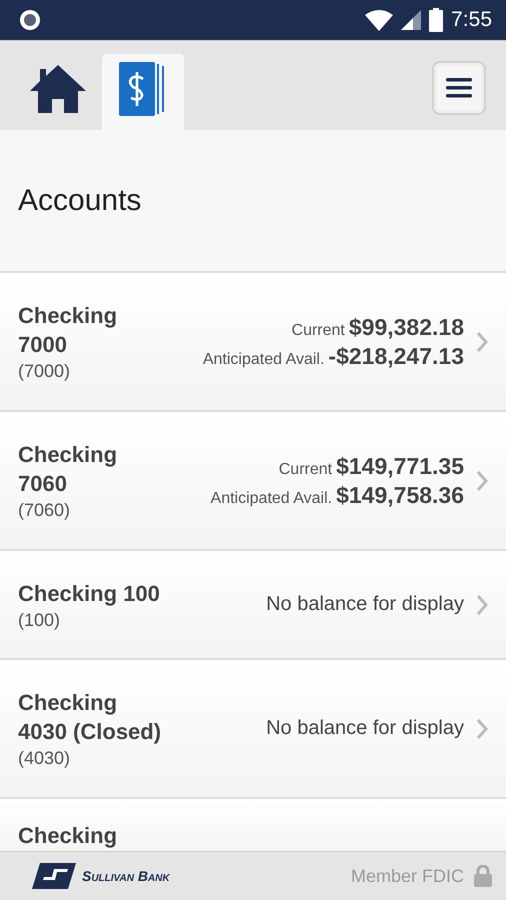 This screenshot has width=506, height=900. What do you see at coordinates (68, 469) in the screenshot?
I see `account-name: Checking 7060` at bounding box center [68, 469].